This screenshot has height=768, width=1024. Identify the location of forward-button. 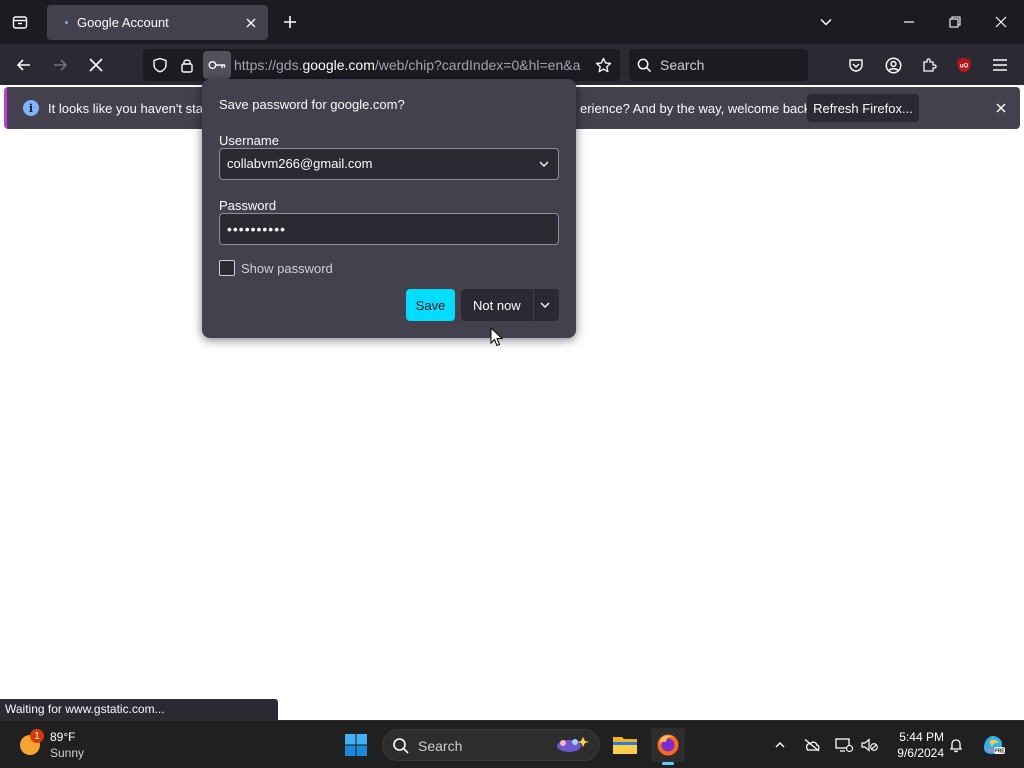
(60, 65).